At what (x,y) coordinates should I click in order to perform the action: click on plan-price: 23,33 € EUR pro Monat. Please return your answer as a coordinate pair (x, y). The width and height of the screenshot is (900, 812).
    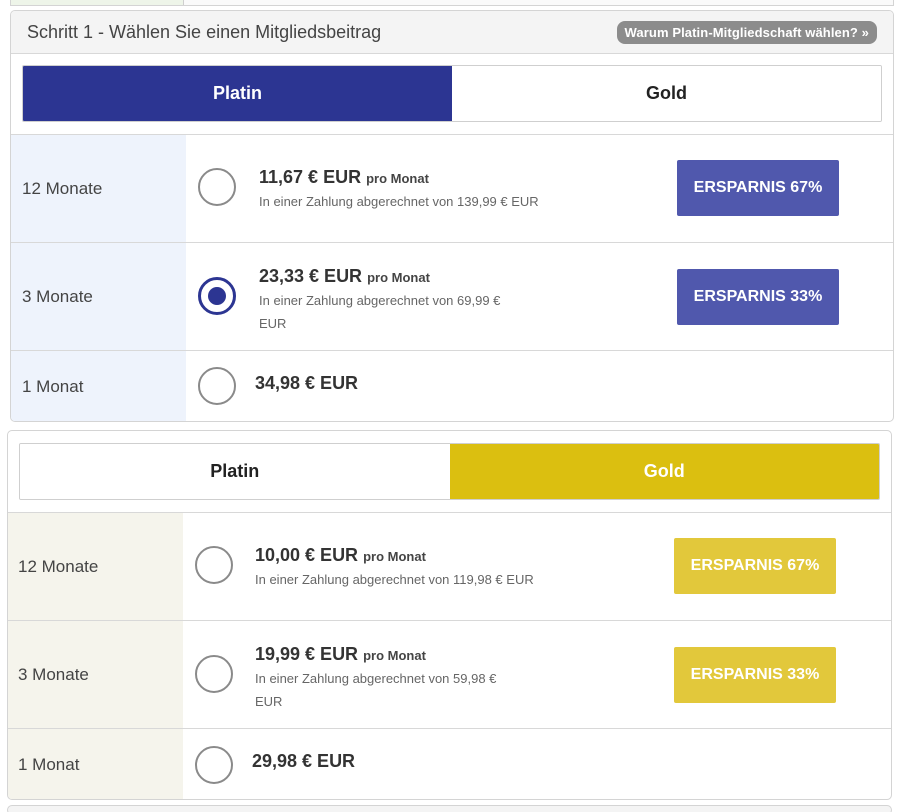
    Looking at the image, I should click on (344, 276).